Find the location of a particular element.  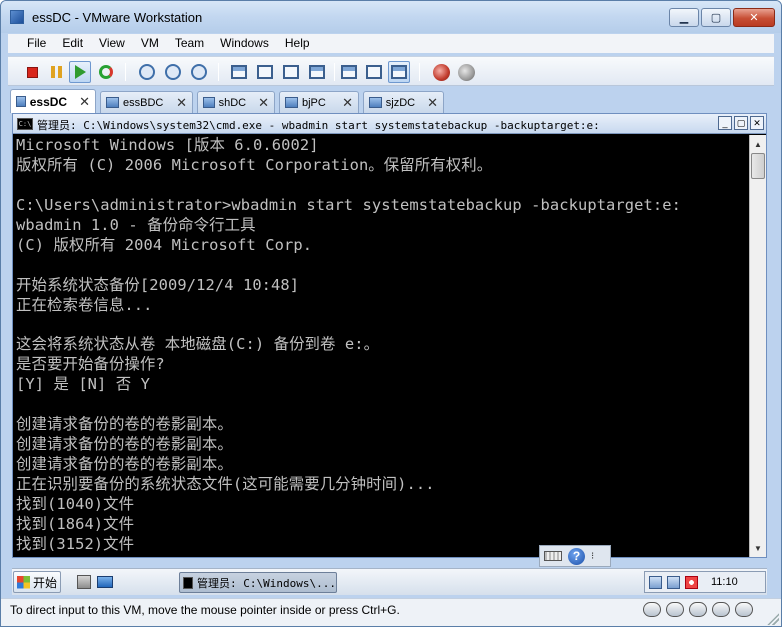

revert-snapshot-button is located at coordinates (173, 72).